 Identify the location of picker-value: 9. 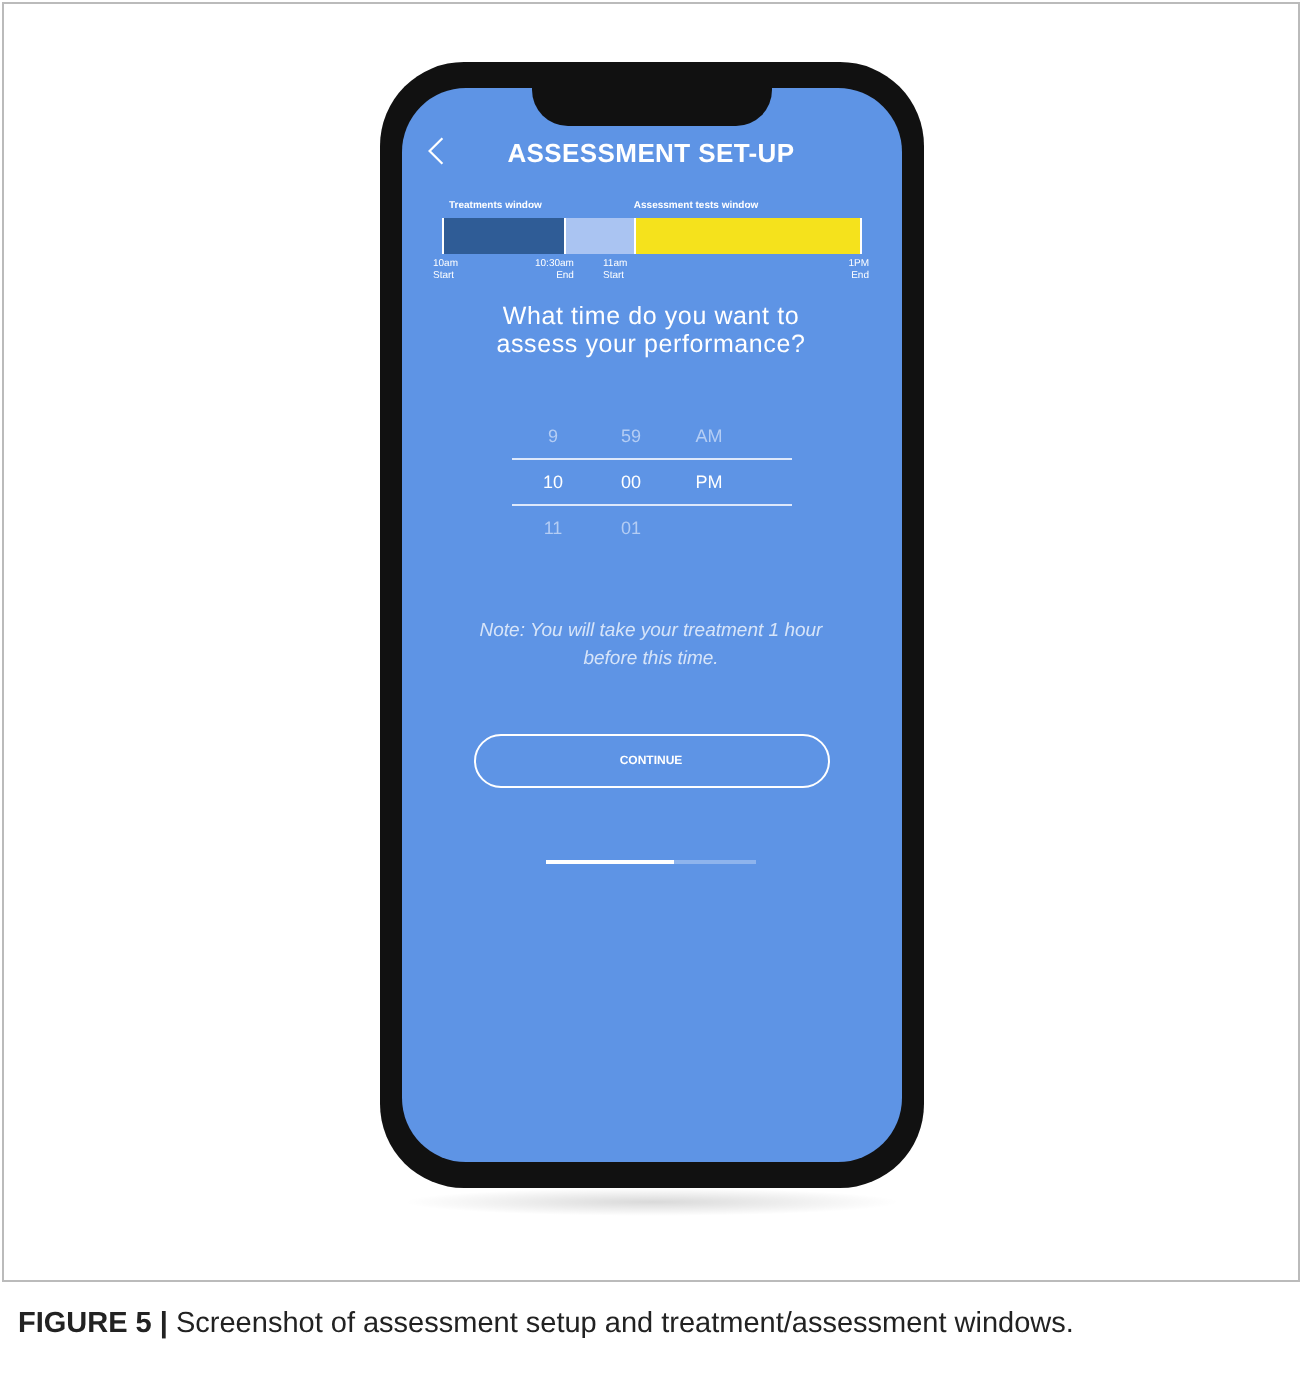
(553, 436).